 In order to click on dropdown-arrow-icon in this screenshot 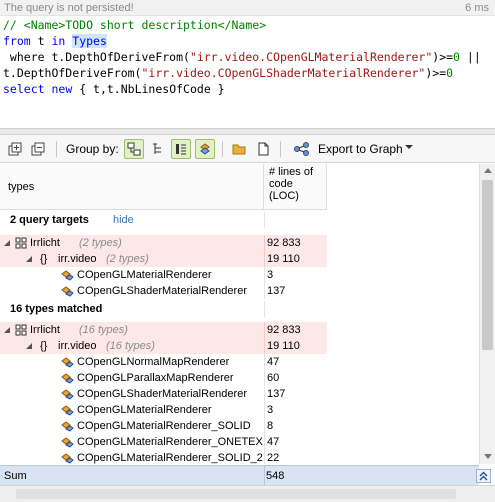, I will do `click(409, 147)`.